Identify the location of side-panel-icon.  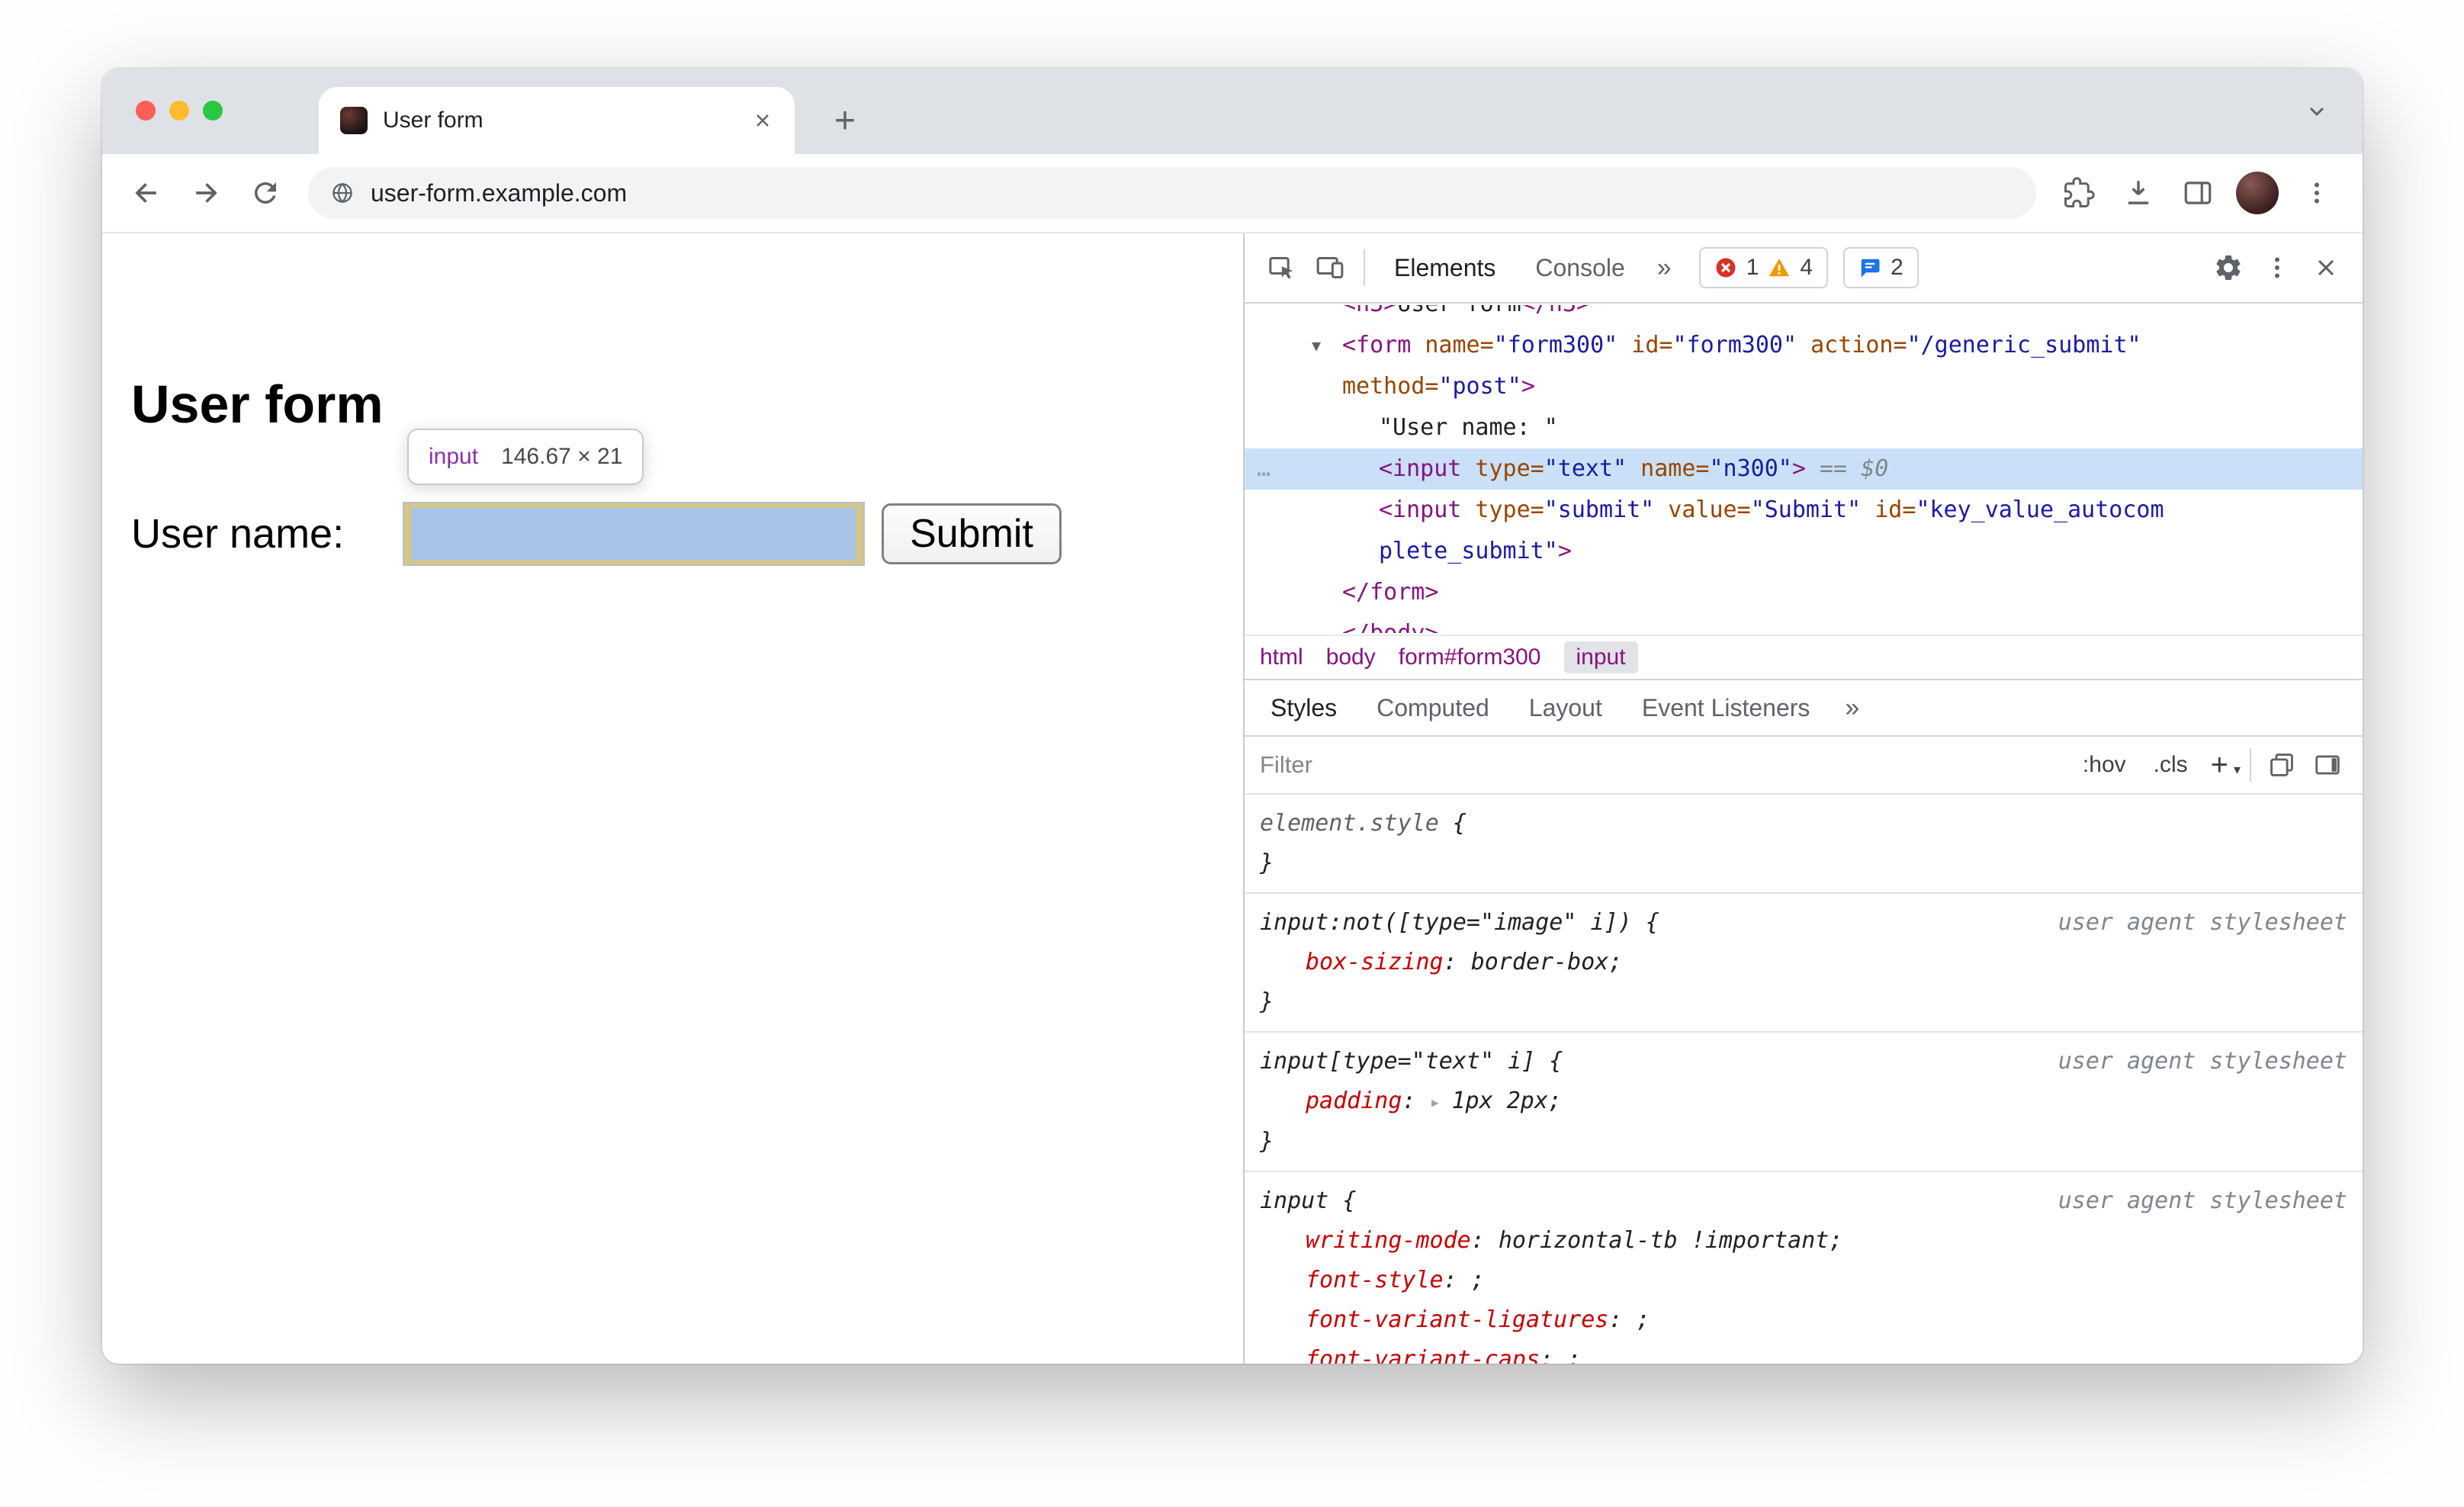
(2197, 193).